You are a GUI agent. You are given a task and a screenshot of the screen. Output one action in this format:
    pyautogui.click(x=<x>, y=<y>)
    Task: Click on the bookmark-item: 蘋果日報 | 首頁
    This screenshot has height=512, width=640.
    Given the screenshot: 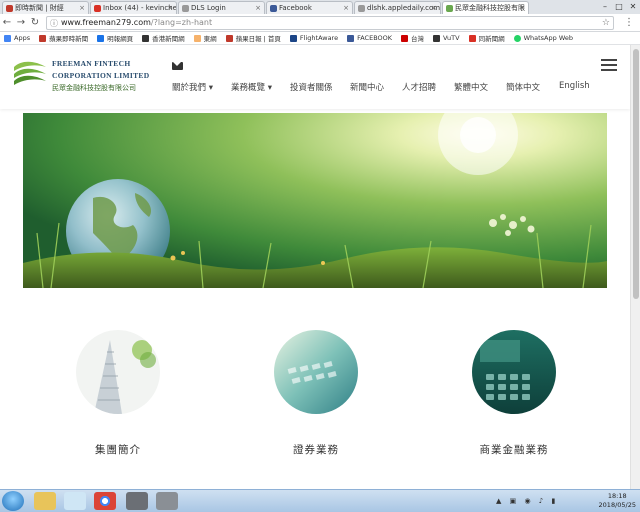 What is the action you would take?
    pyautogui.click(x=253, y=38)
    